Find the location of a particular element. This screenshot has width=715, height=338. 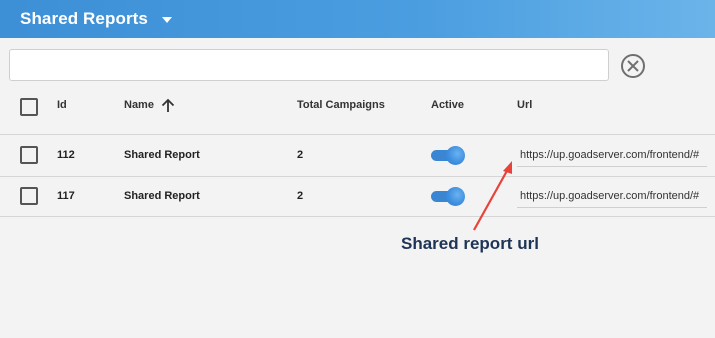

annotation-label: Shared report url is located at coordinates (470, 243).